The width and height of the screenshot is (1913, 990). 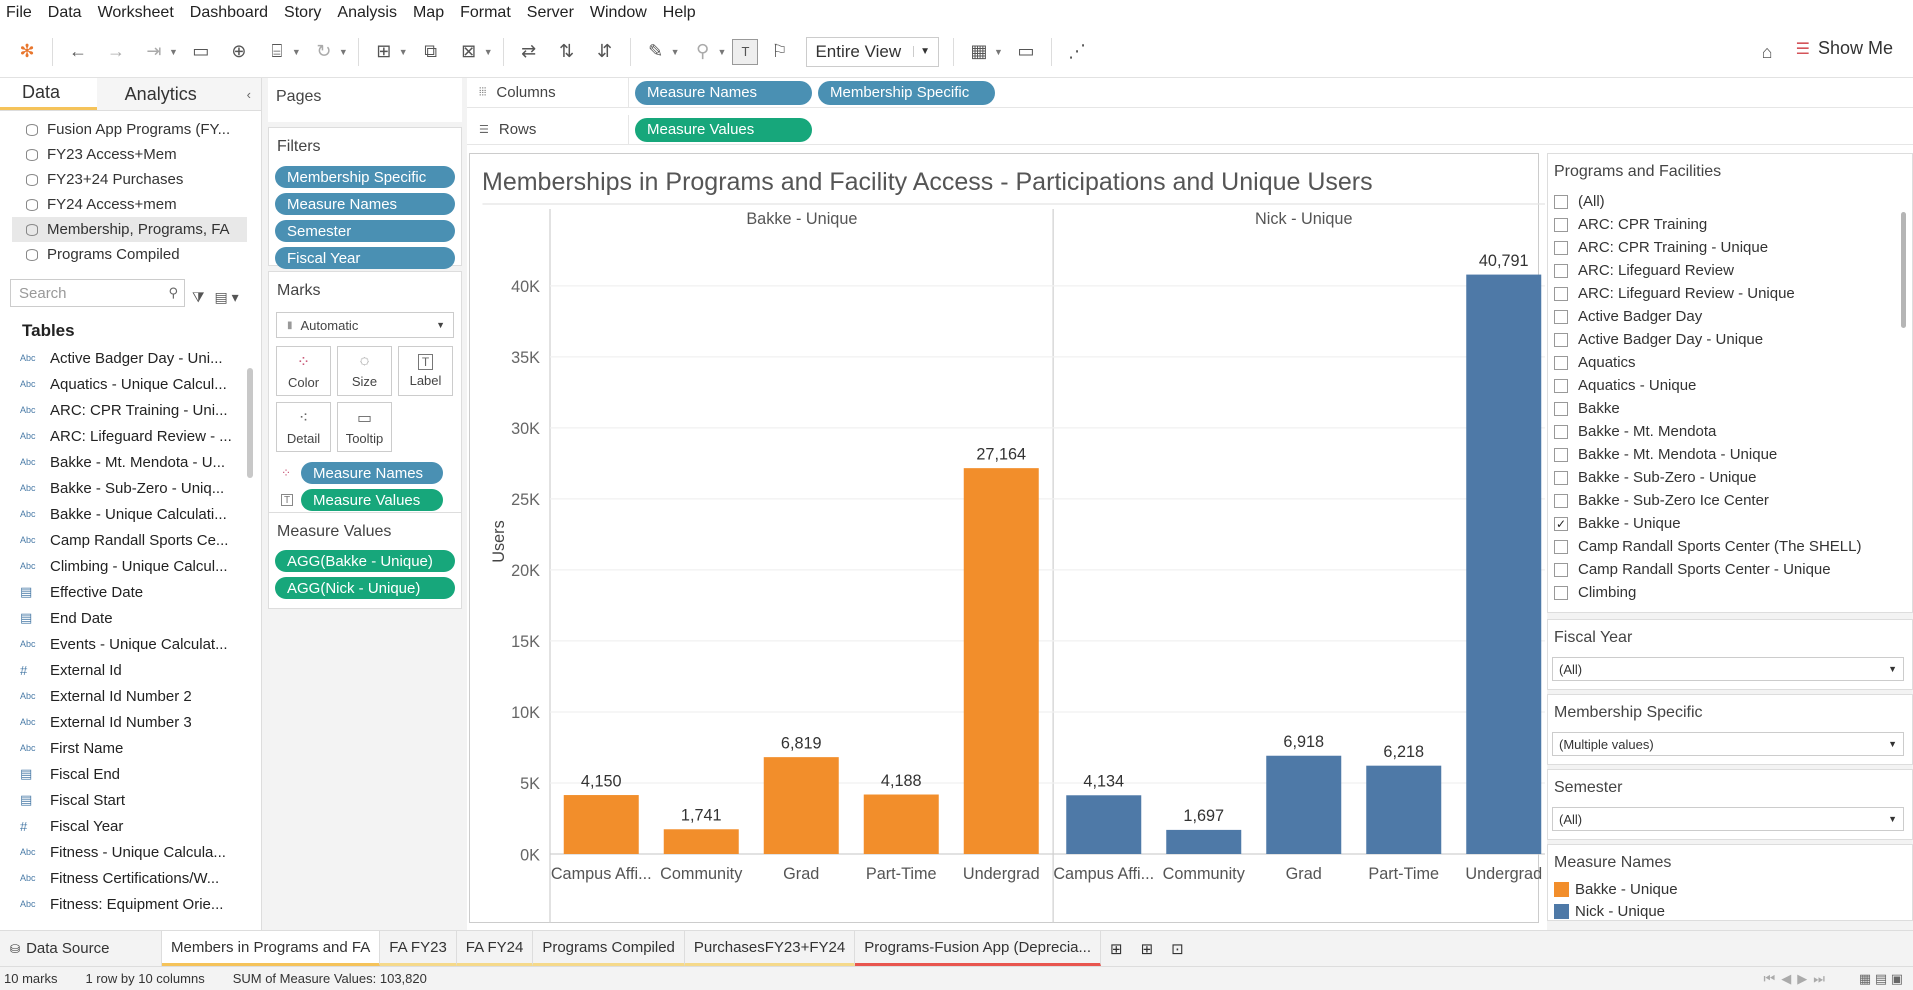 What do you see at coordinates (495, 948) in the screenshot?
I see `tab-fa-fy24: FA FY24` at bounding box center [495, 948].